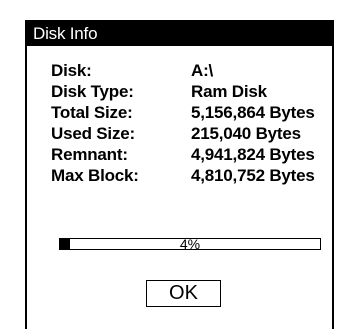  Describe the element at coordinates (183, 293) in the screenshot. I see `ok-button: OK` at that location.